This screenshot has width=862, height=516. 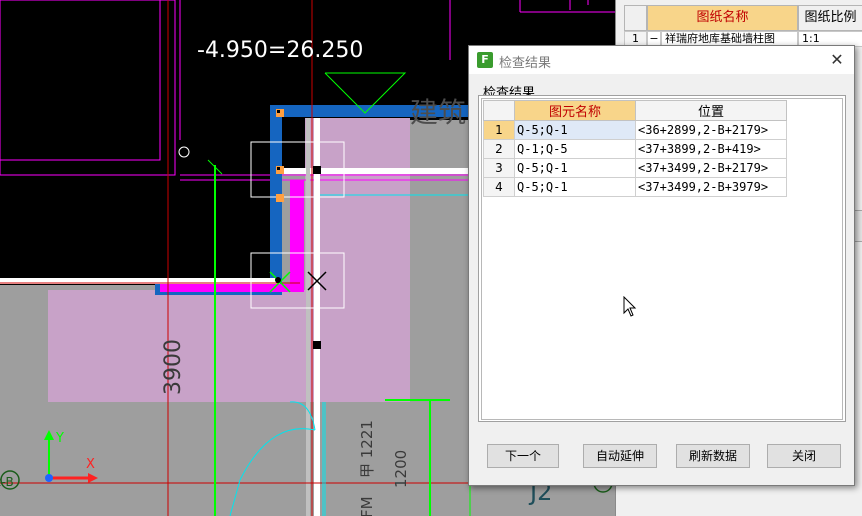 I want to click on dialog-title: 检查结果, so click(x=525, y=63).